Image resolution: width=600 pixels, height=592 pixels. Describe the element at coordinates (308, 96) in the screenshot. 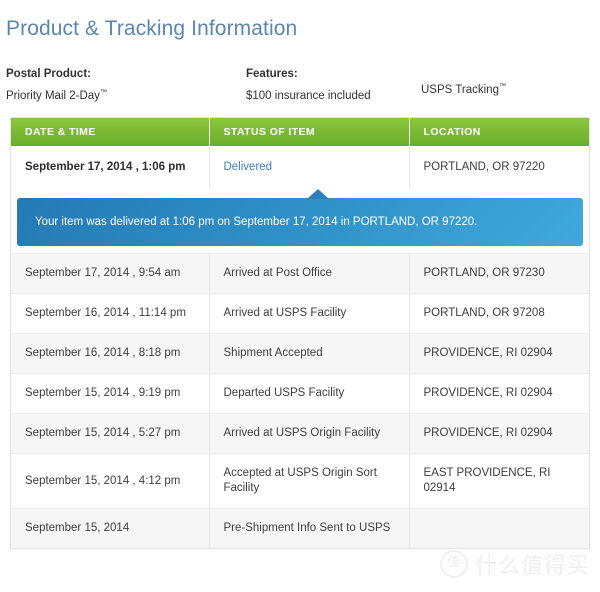

I see `features-value: $100 insurance included` at that location.